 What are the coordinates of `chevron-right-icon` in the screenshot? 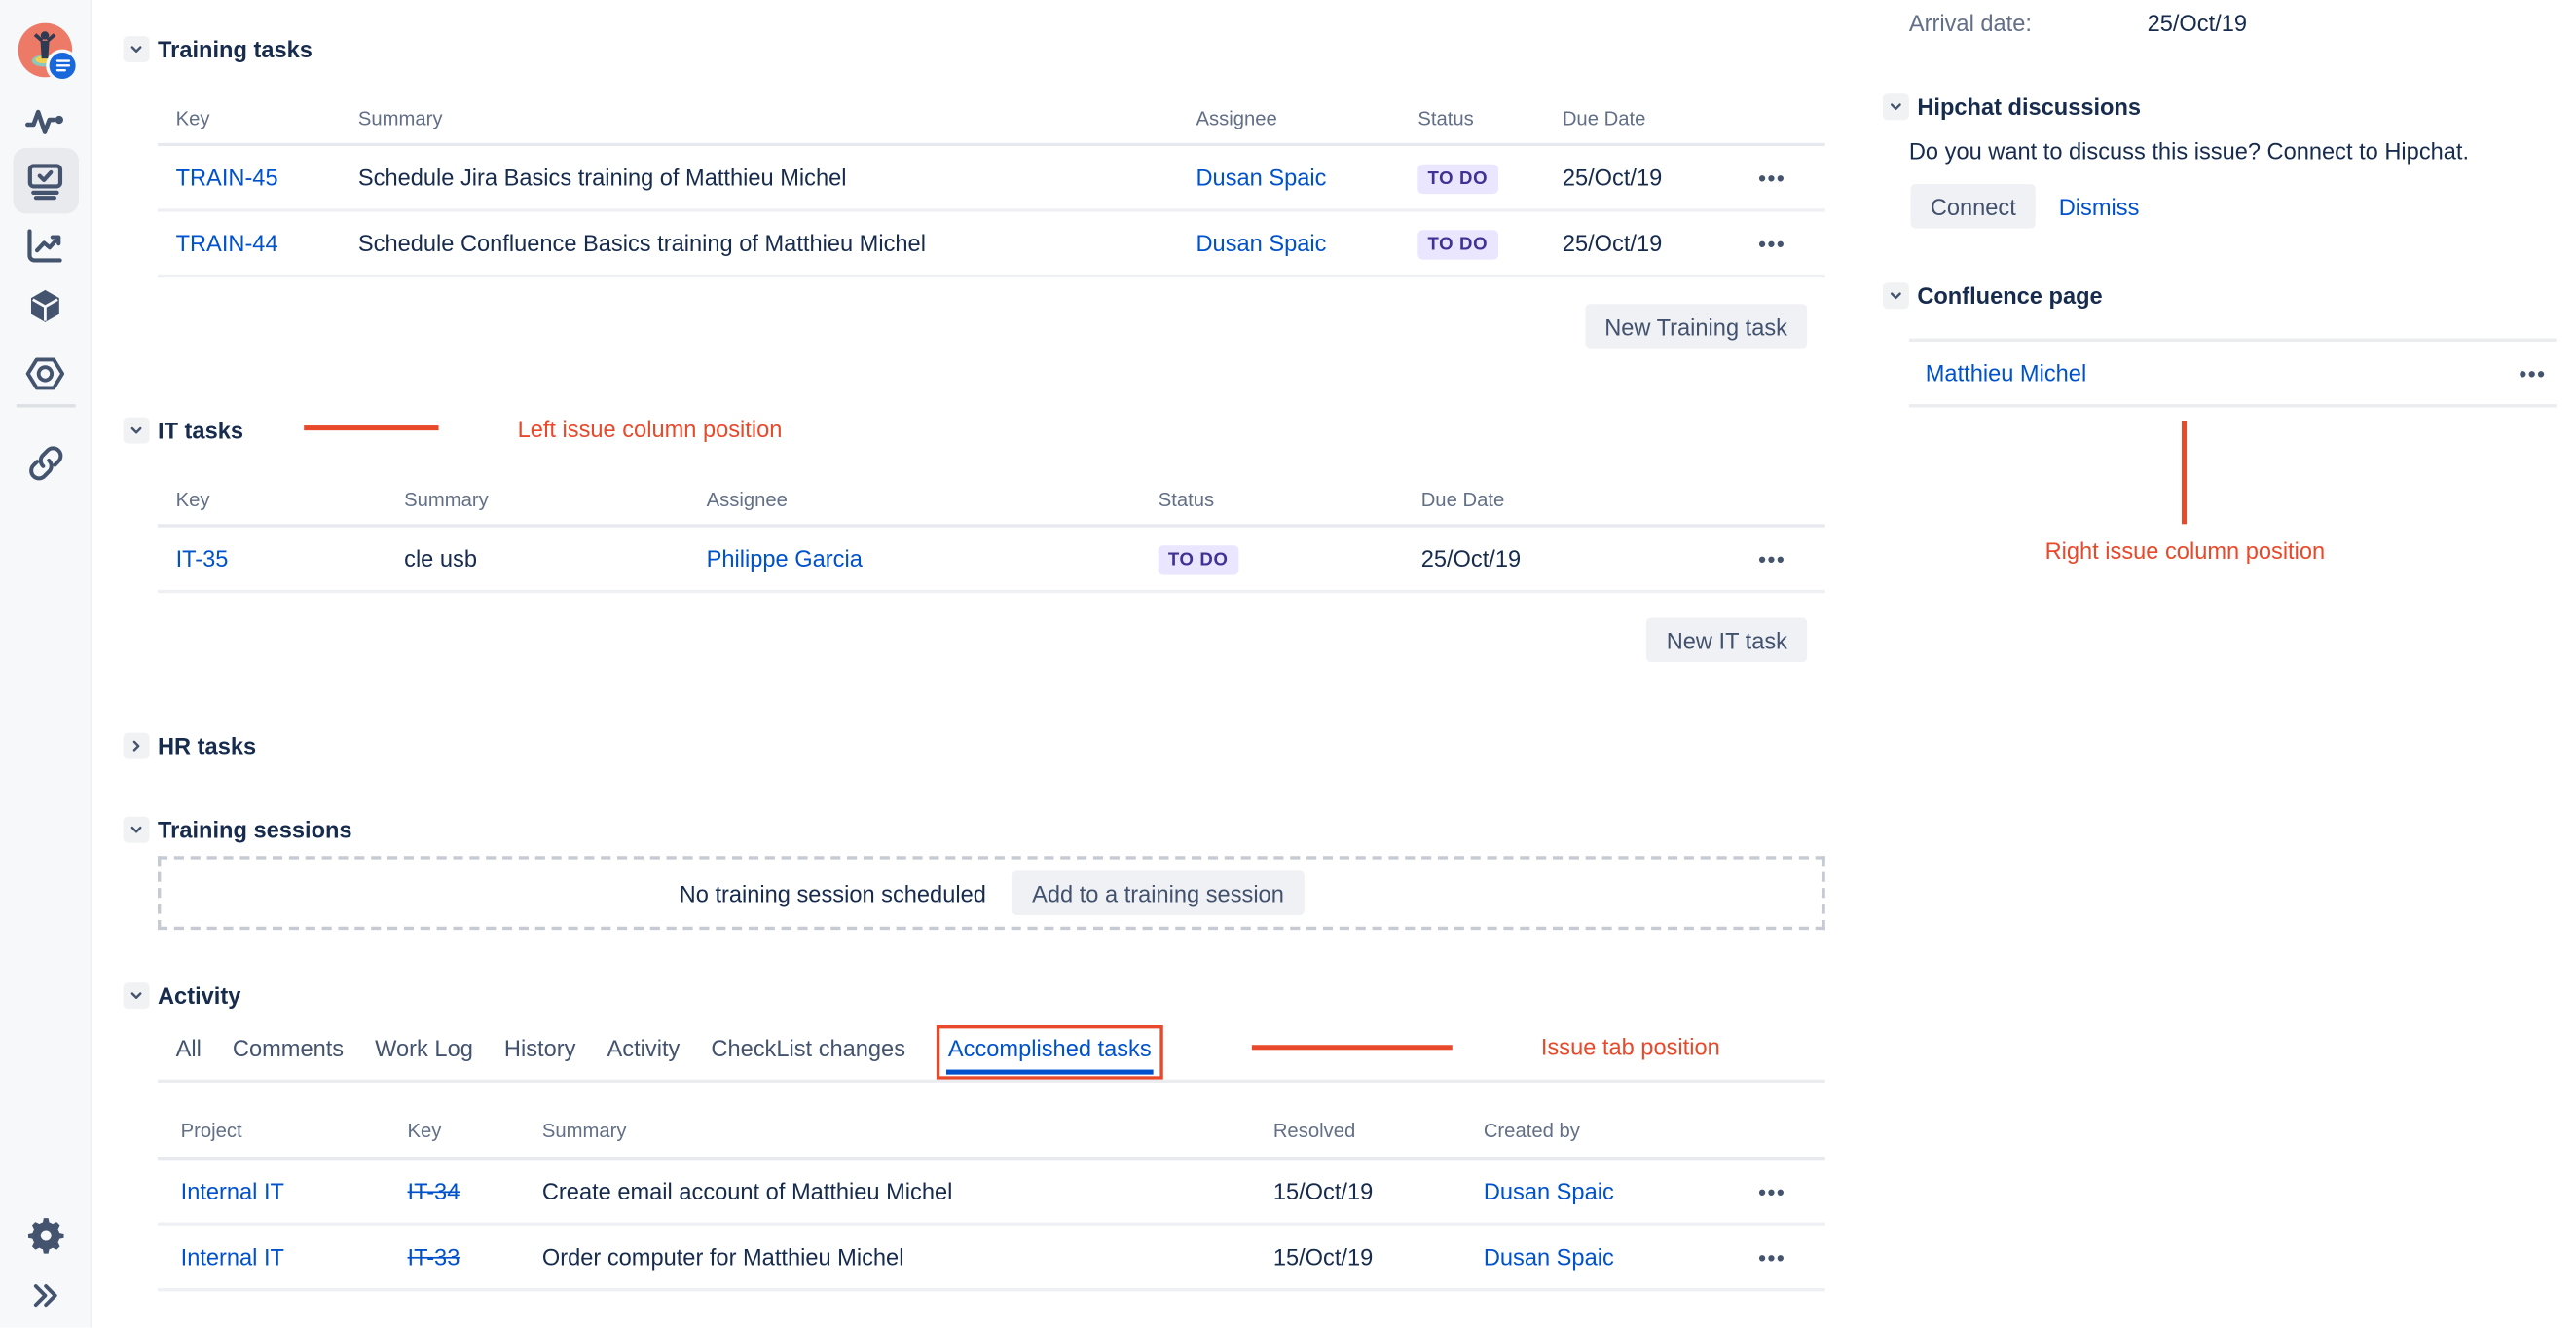 It's located at (136, 745).